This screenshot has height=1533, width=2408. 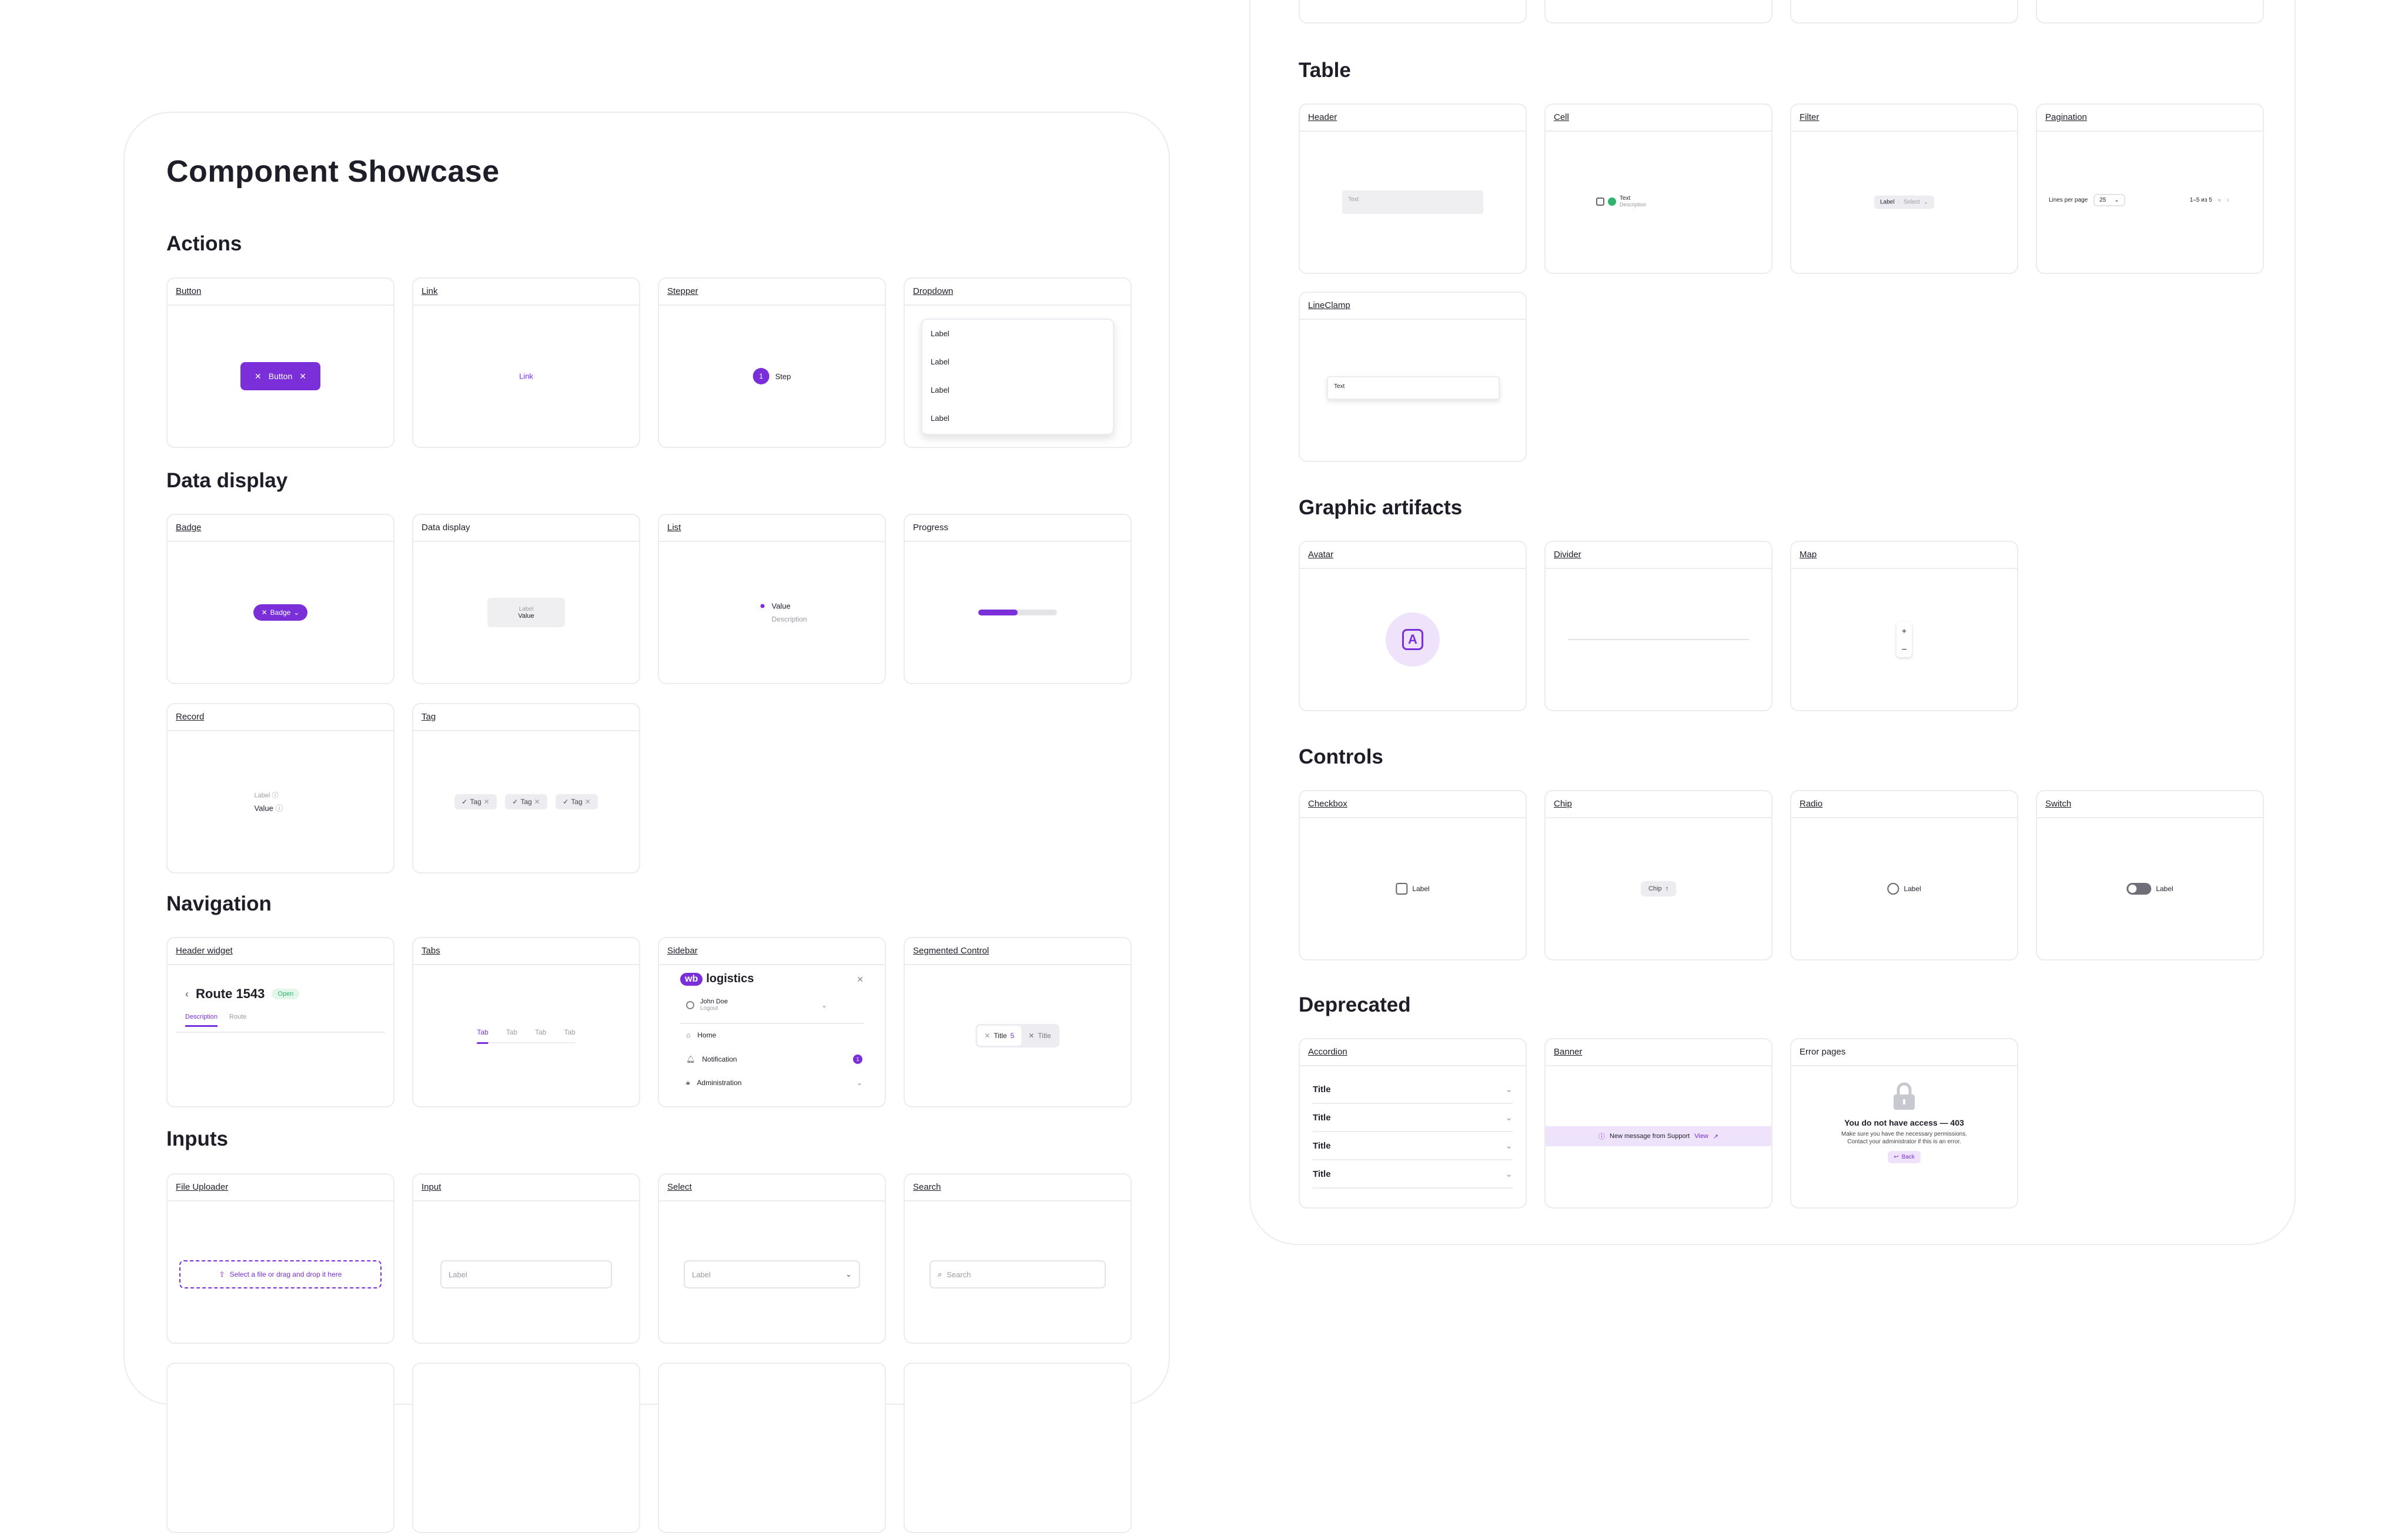 I want to click on segment-option: ✕ Title, so click(x=1039, y=1036).